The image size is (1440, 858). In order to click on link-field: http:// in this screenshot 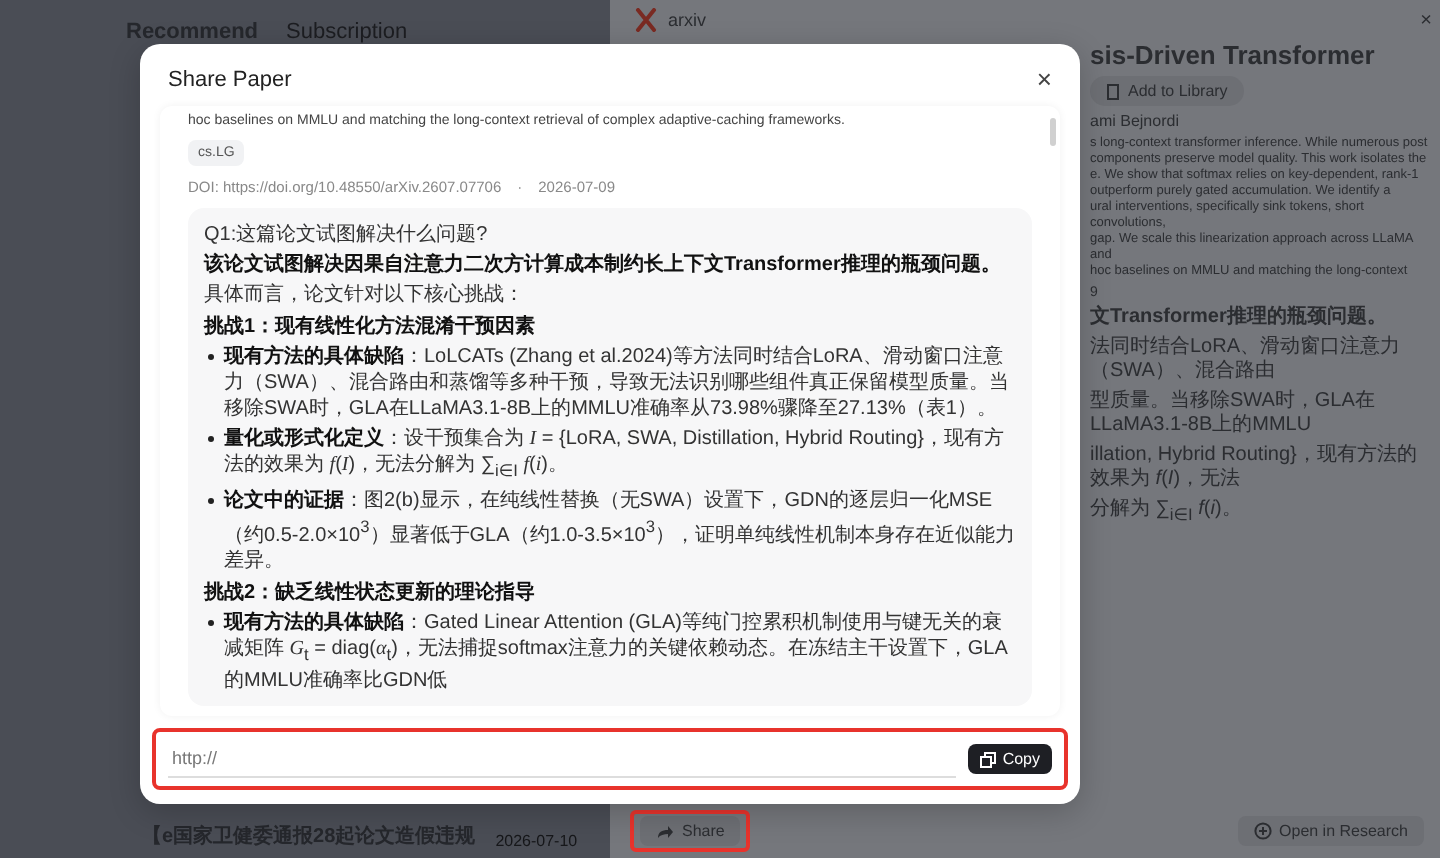, I will do `click(562, 759)`.